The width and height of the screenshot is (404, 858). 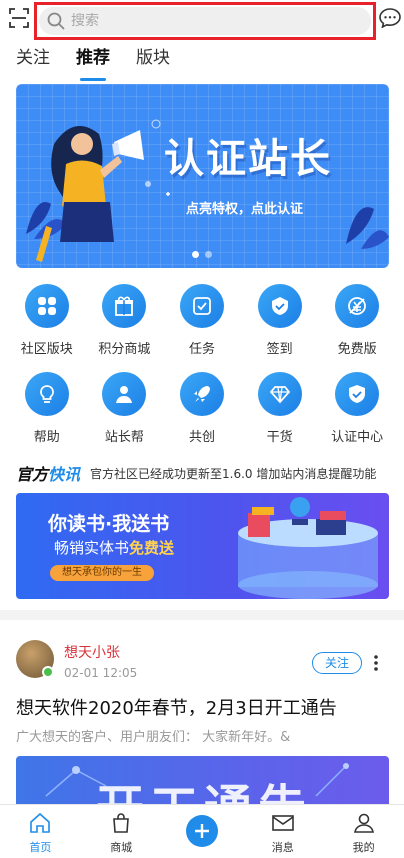 What do you see at coordinates (102, 573) in the screenshot?
I see `ad-tag: 想天承包你的一生` at bounding box center [102, 573].